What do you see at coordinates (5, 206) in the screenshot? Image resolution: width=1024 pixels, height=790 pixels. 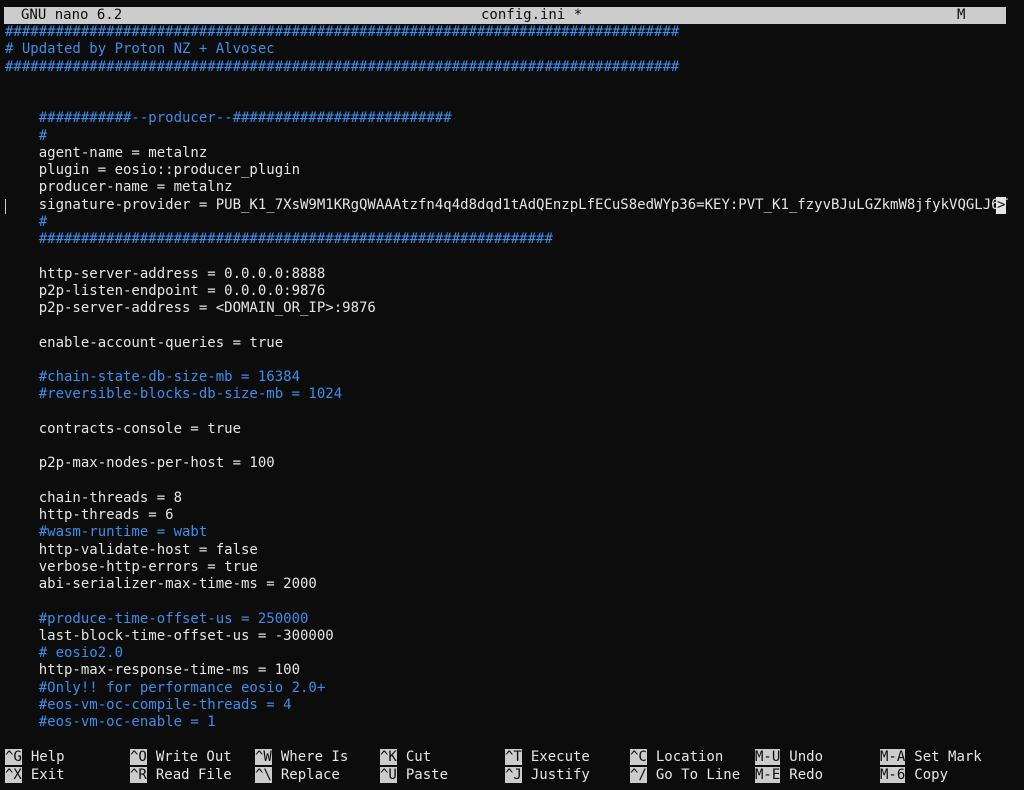 I see `text-cursor` at bounding box center [5, 206].